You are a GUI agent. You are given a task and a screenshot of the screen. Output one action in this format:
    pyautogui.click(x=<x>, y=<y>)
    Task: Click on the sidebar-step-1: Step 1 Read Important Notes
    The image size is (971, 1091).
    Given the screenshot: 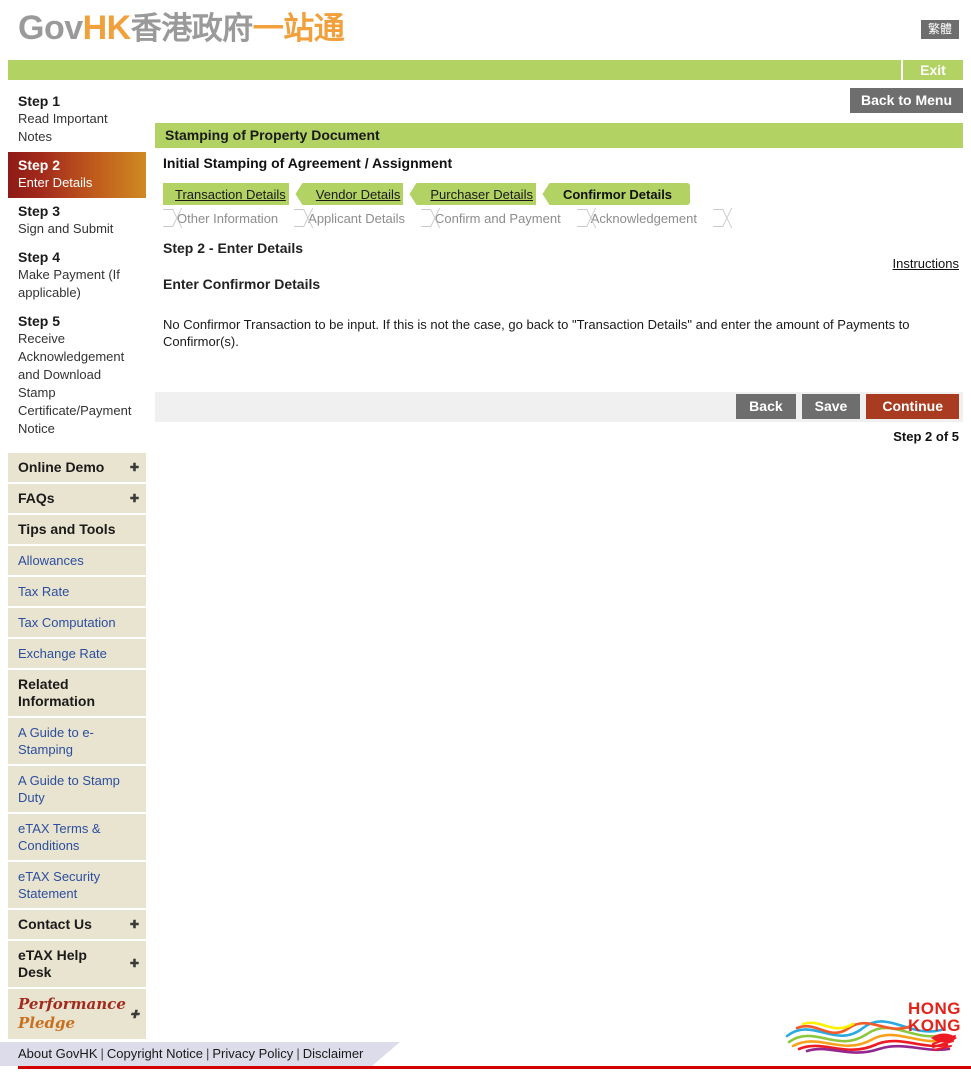 What is the action you would take?
    pyautogui.click(x=77, y=120)
    